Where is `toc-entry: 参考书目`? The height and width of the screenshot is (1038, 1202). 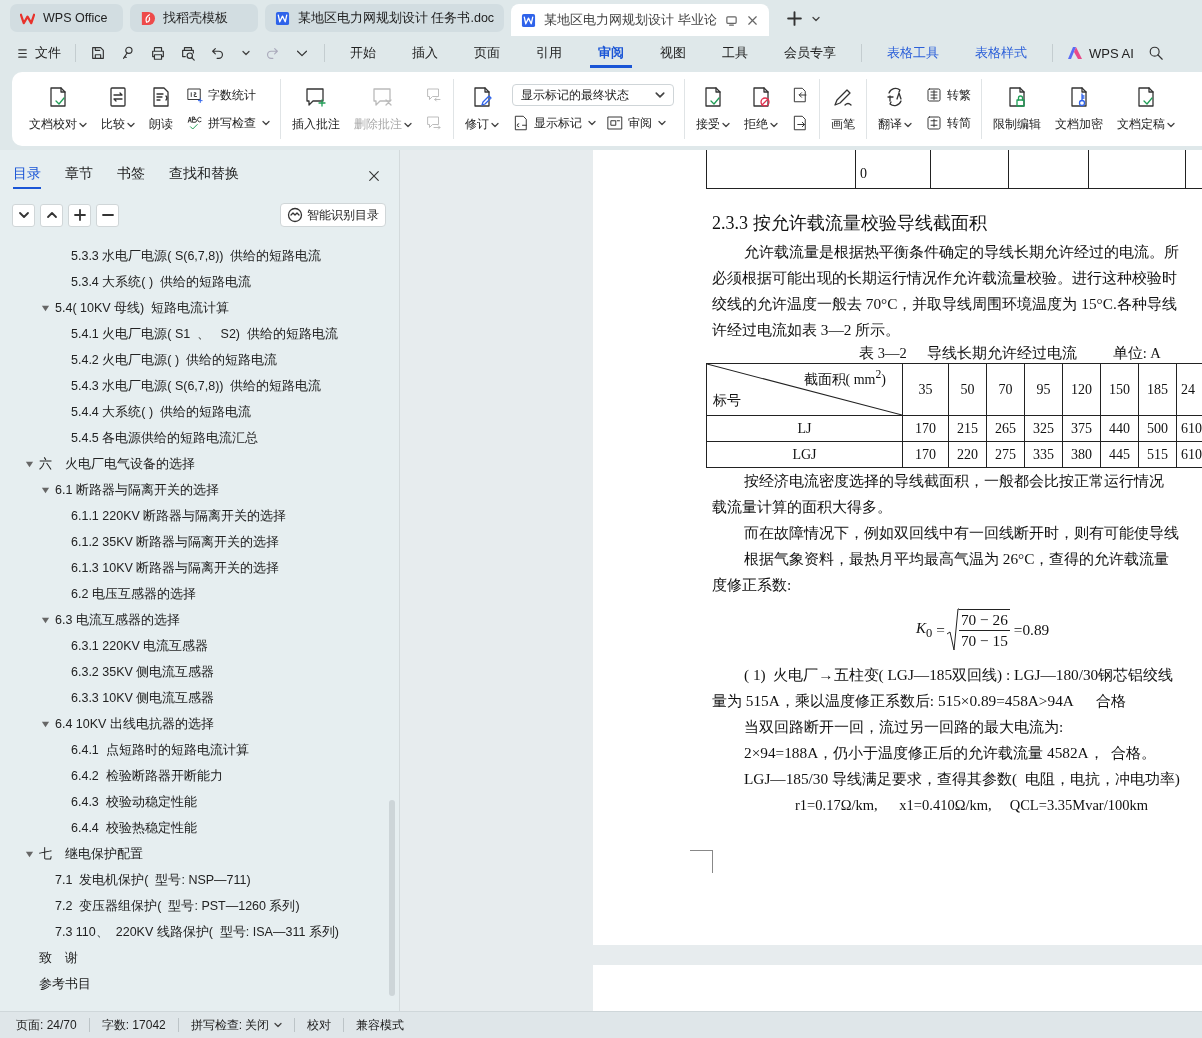
toc-entry: 参考书目 is located at coordinates (65, 984).